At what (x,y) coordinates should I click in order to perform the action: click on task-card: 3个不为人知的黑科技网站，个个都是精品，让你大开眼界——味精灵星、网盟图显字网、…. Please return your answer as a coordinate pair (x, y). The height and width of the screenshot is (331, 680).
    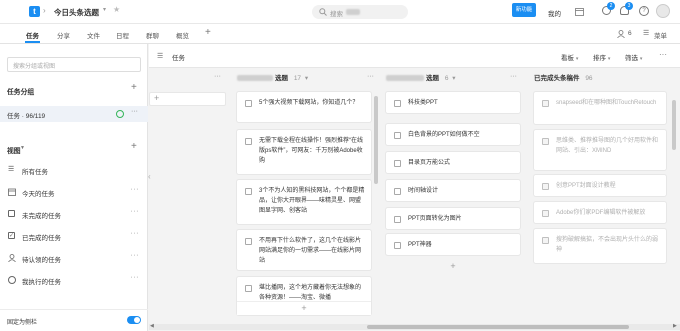
    Looking at the image, I should click on (304, 202).